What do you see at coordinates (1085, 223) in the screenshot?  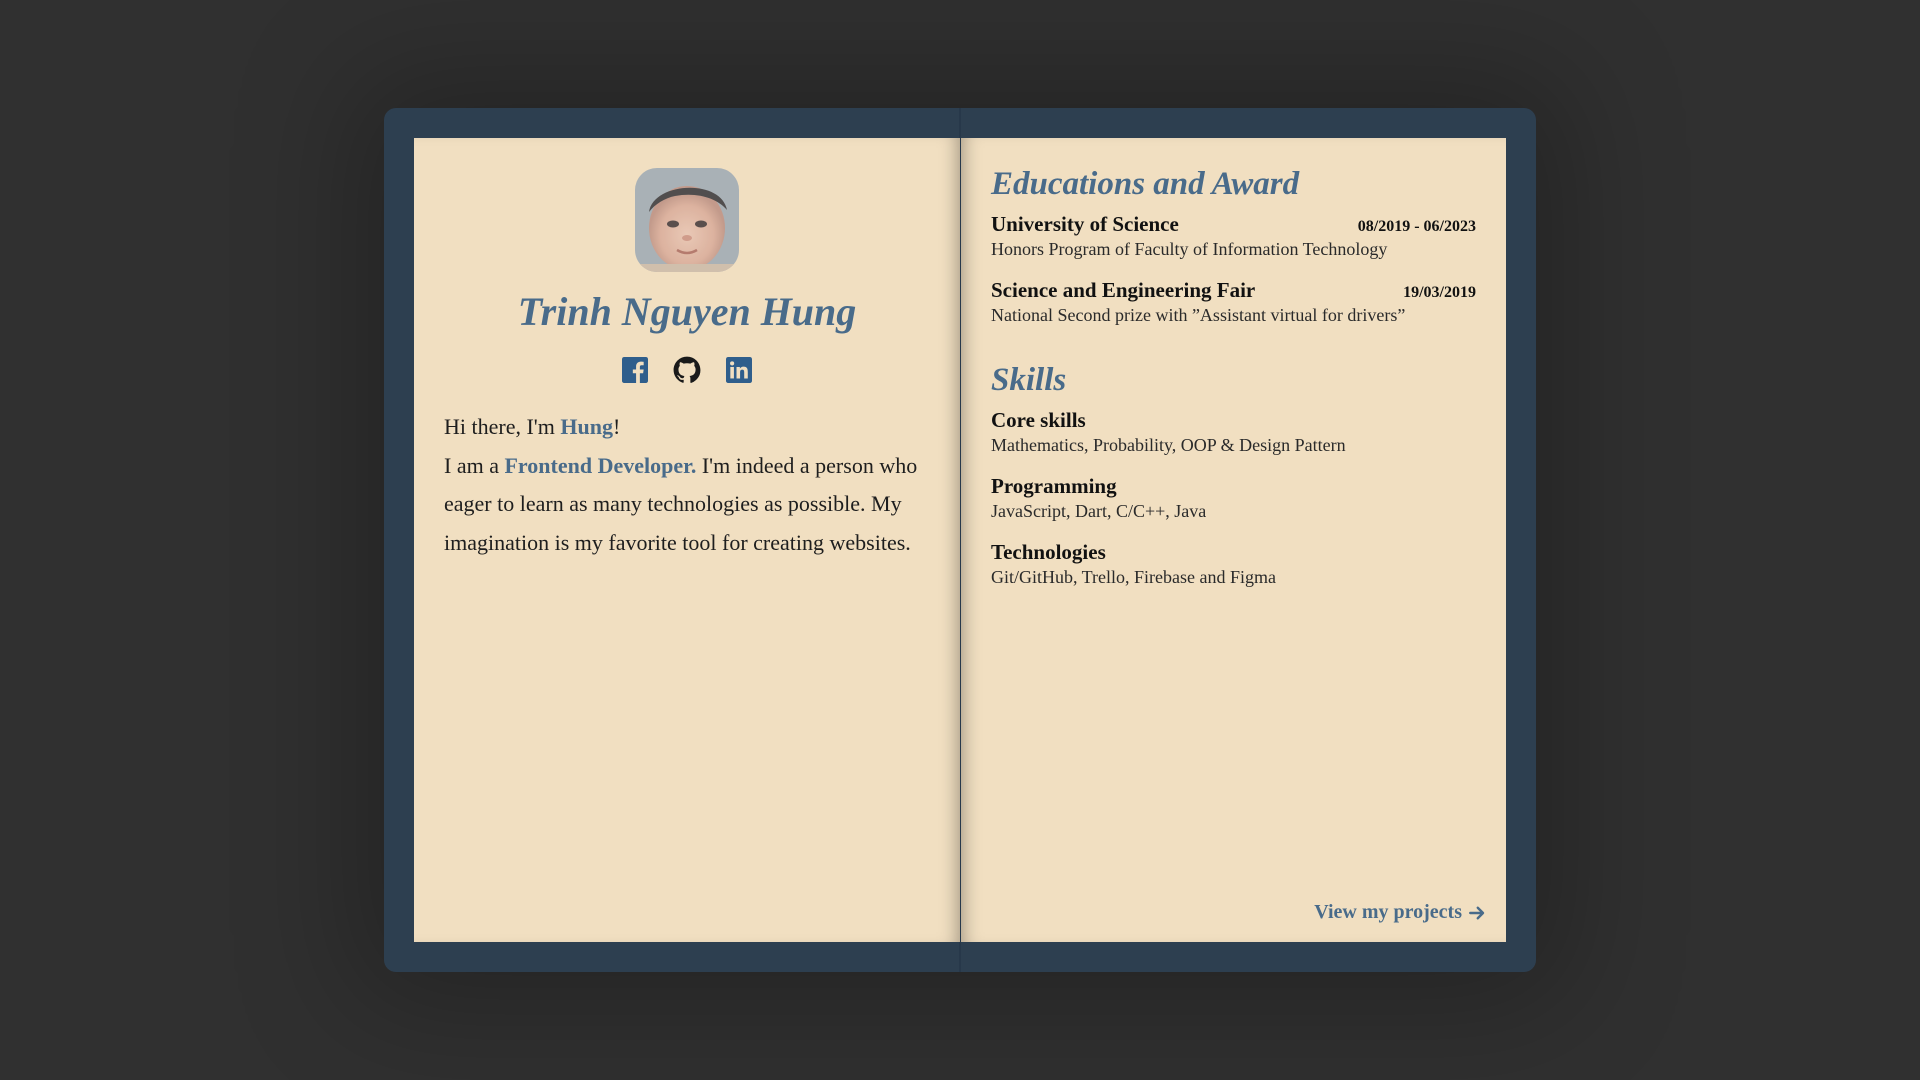 I see `education-entry-title: University of Science` at bounding box center [1085, 223].